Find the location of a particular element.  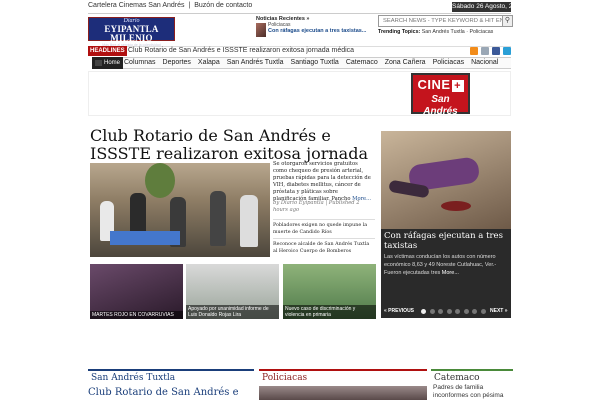

nav-item-columnas: Columnas is located at coordinates (140, 63).